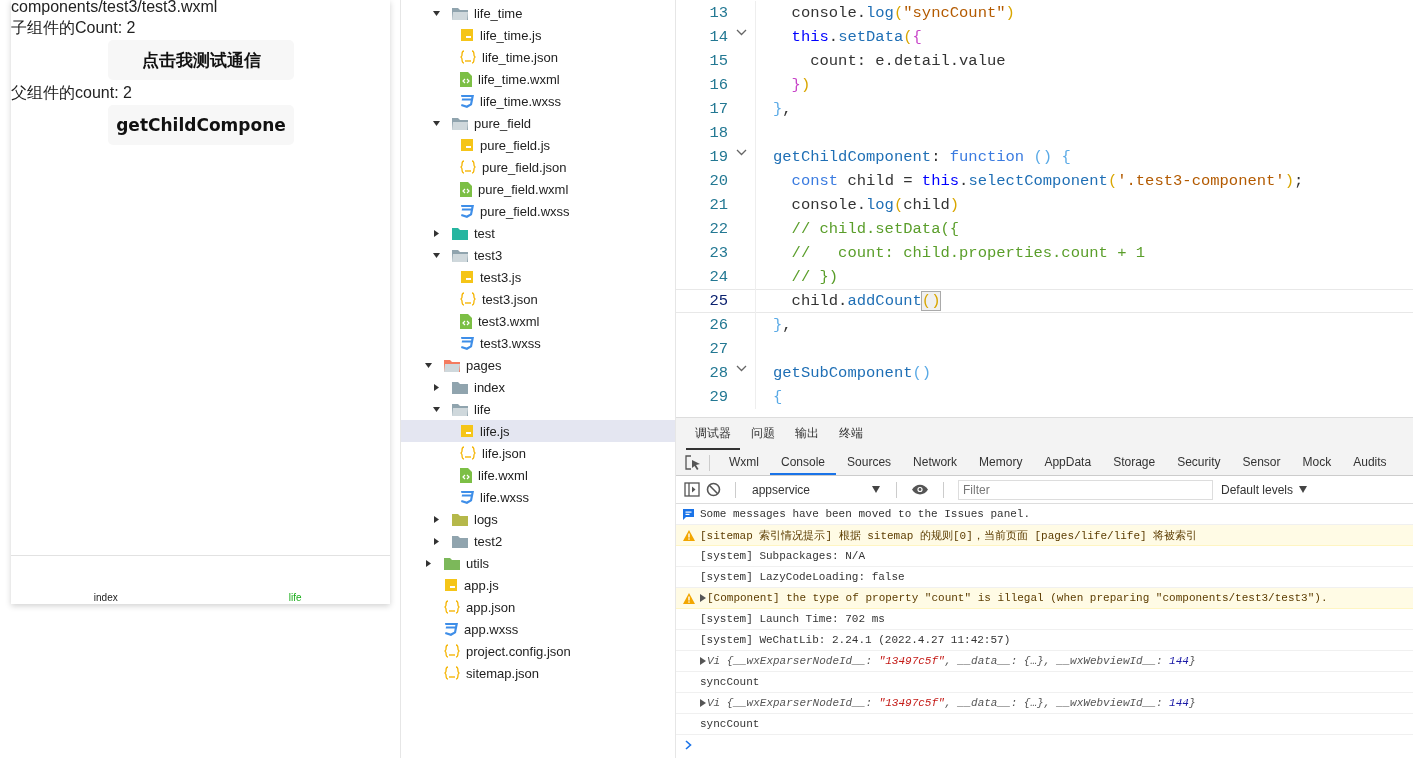 The height and width of the screenshot is (758, 1413). What do you see at coordinates (935, 462) in the screenshot?
I see `devtools-tab: Network` at bounding box center [935, 462].